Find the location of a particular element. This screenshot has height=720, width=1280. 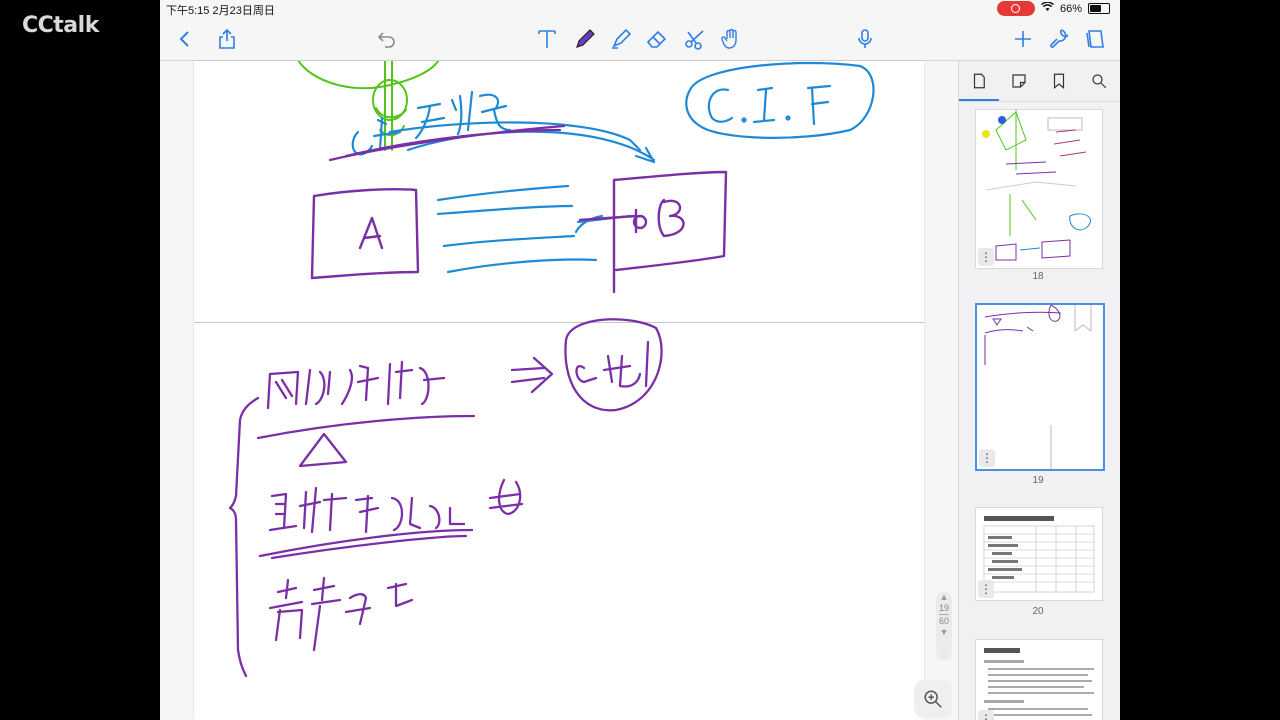

page-sidebar: ⋮ 18 ⋮ 19 ⋮ 20 ⋮ is located at coordinates (1039, 390).